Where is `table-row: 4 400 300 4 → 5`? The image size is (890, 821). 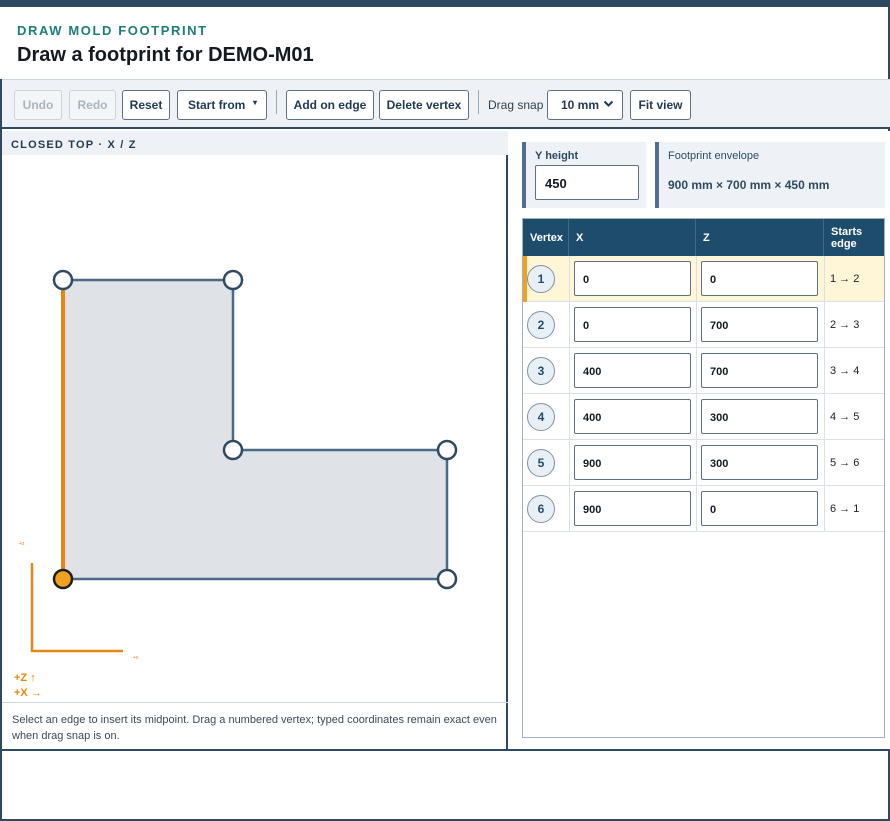
table-row: 4 400 300 4 → 5 is located at coordinates (703, 417).